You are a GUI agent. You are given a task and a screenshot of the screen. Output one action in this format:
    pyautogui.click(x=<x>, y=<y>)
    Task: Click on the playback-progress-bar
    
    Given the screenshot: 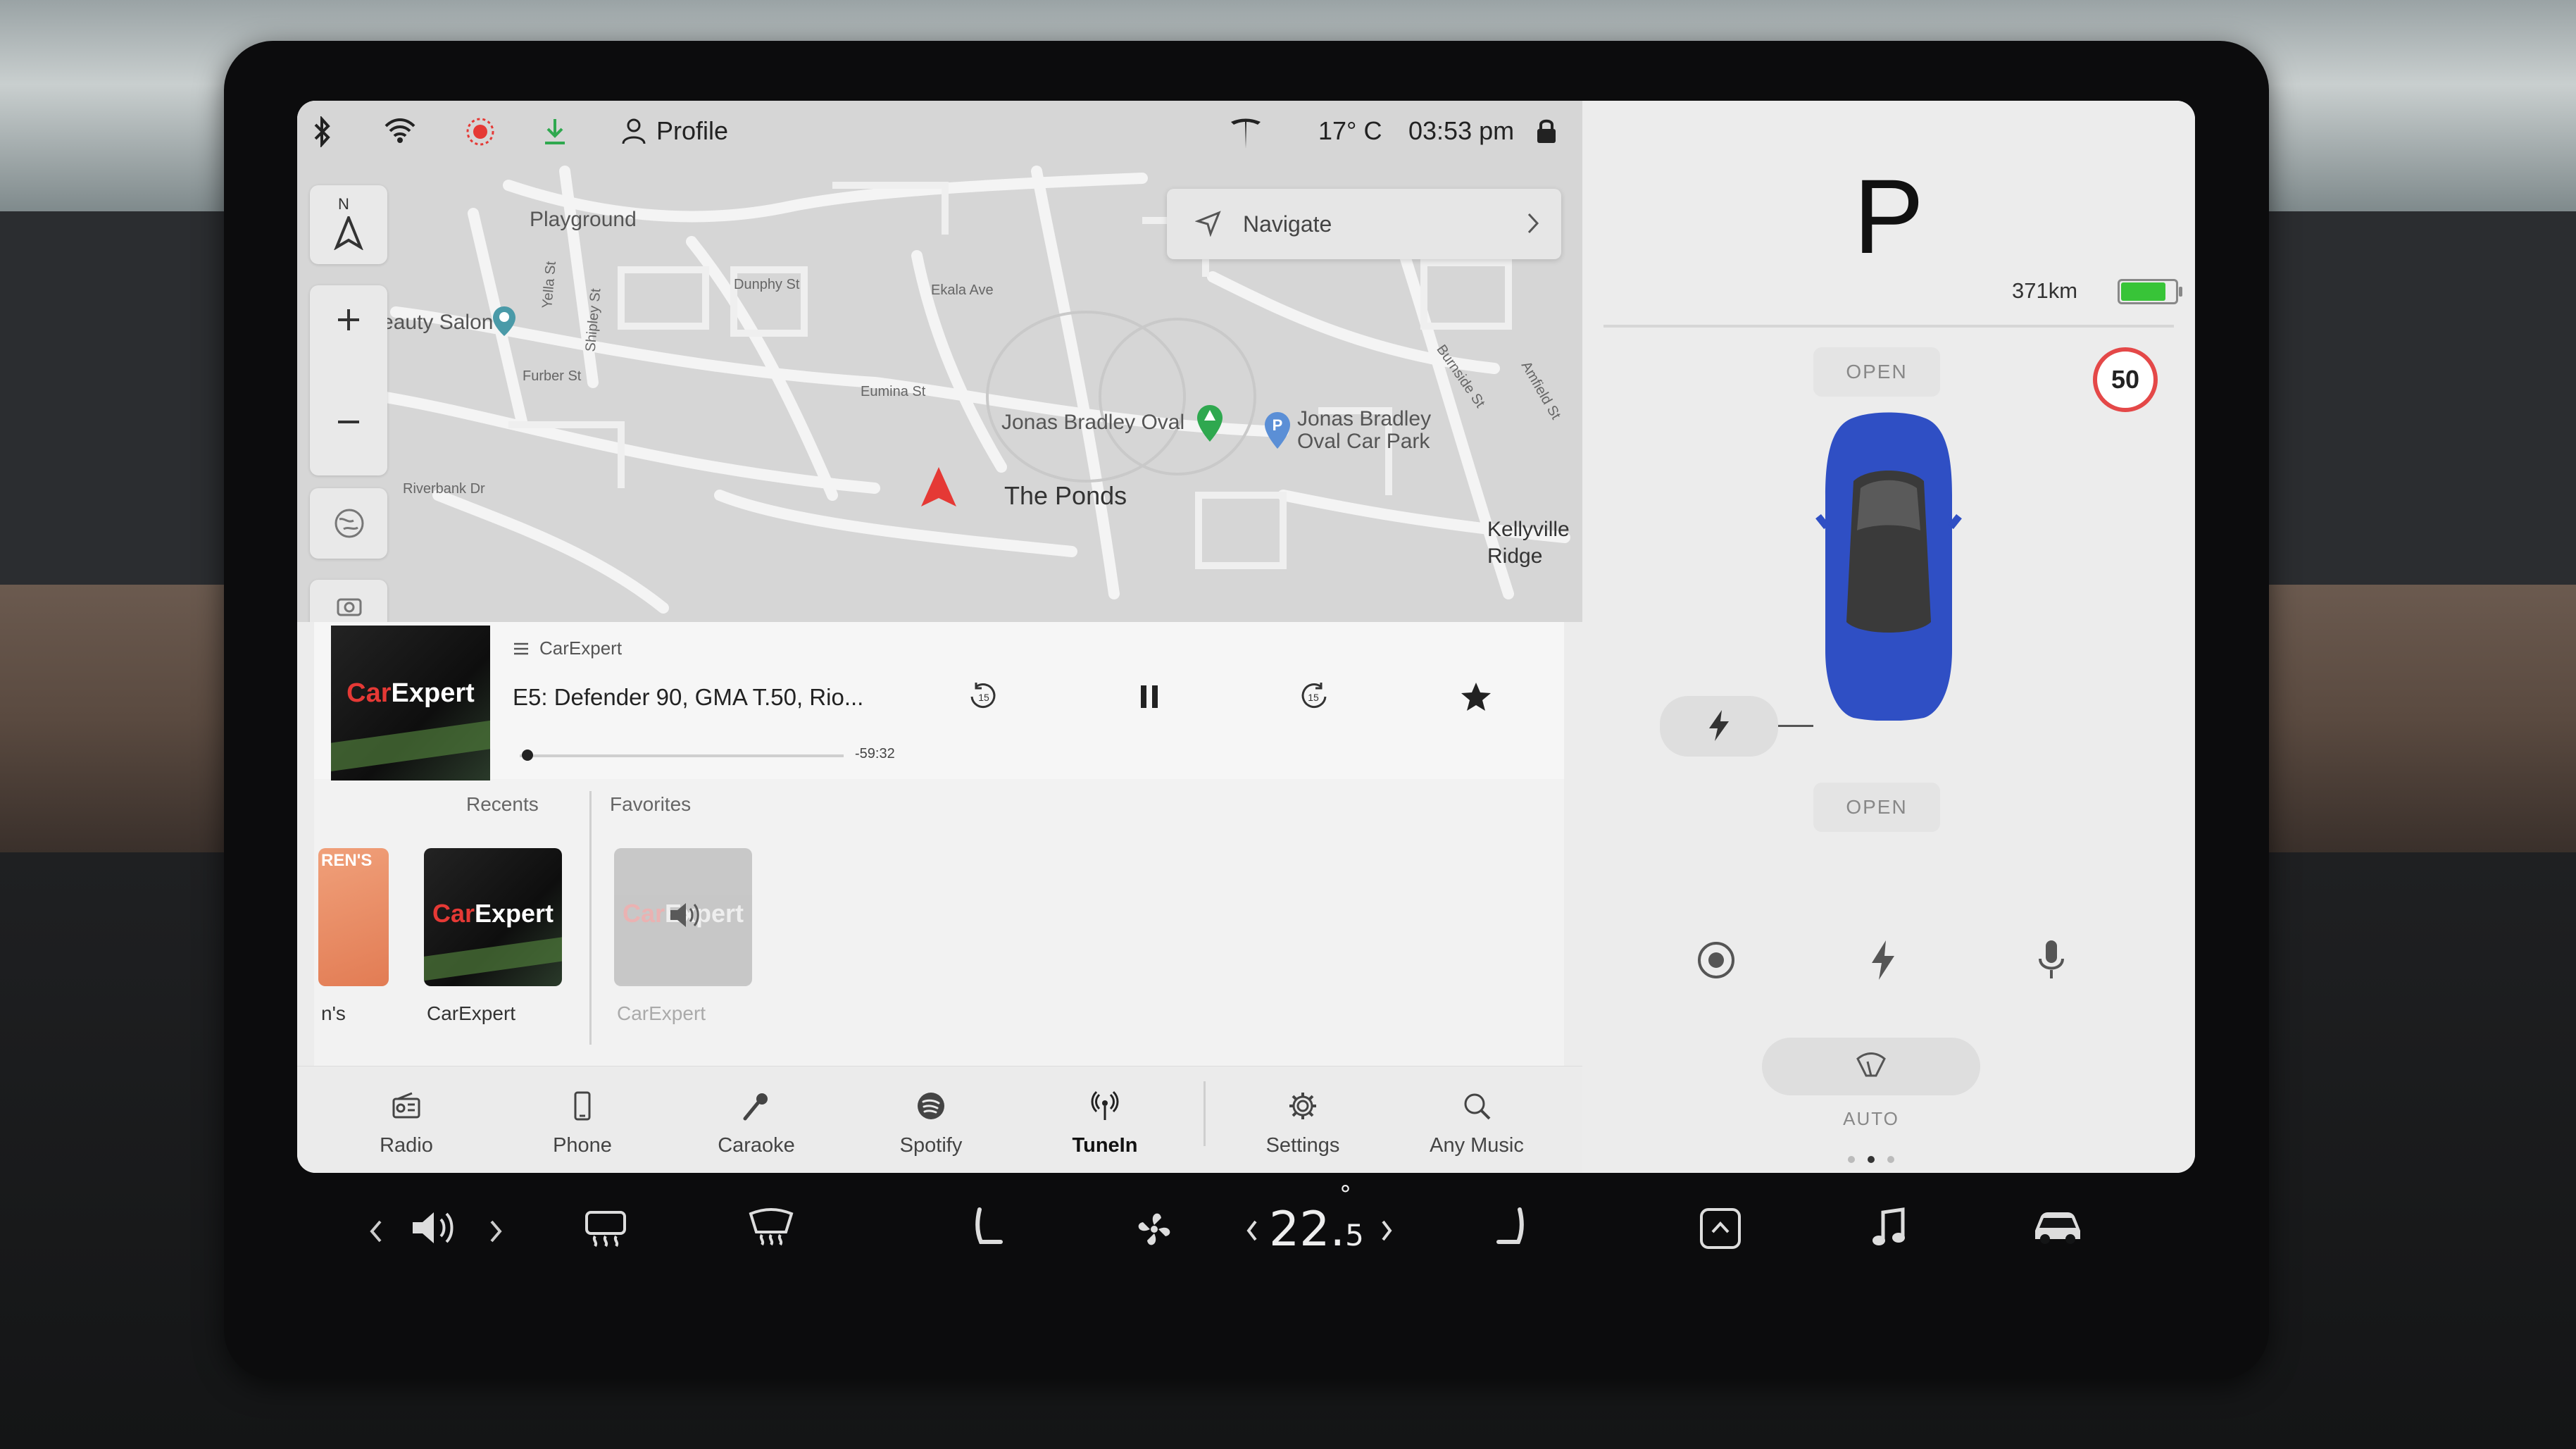 What is the action you would take?
    pyautogui.click(x=682, y=755)
    